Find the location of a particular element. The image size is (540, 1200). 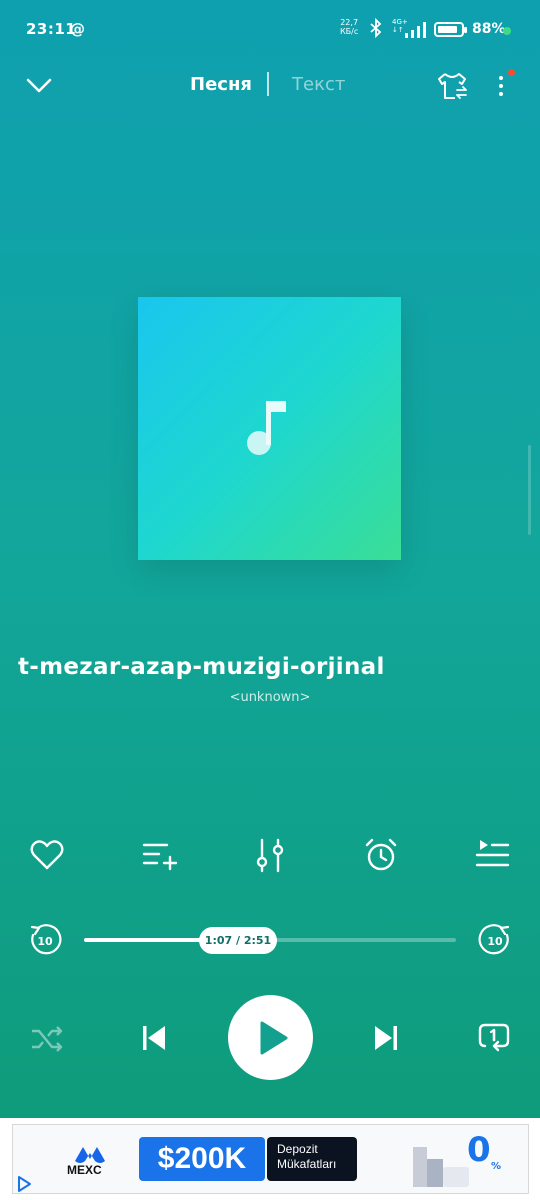

tab-divider is located at coordinates (268, 84).